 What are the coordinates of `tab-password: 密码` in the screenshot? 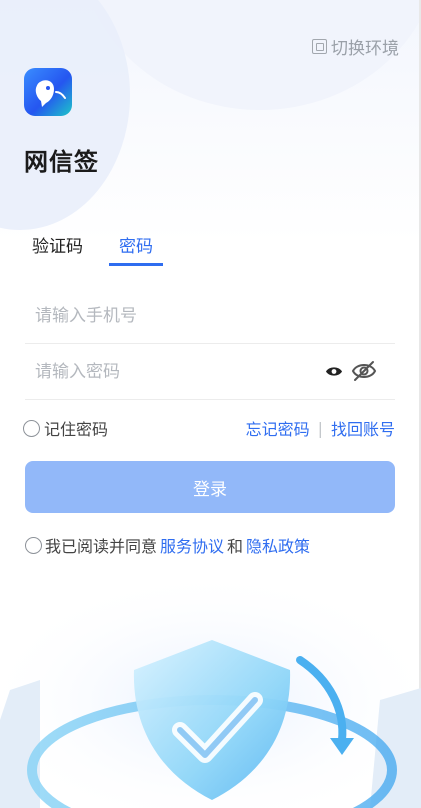 It's located at (136, 249).